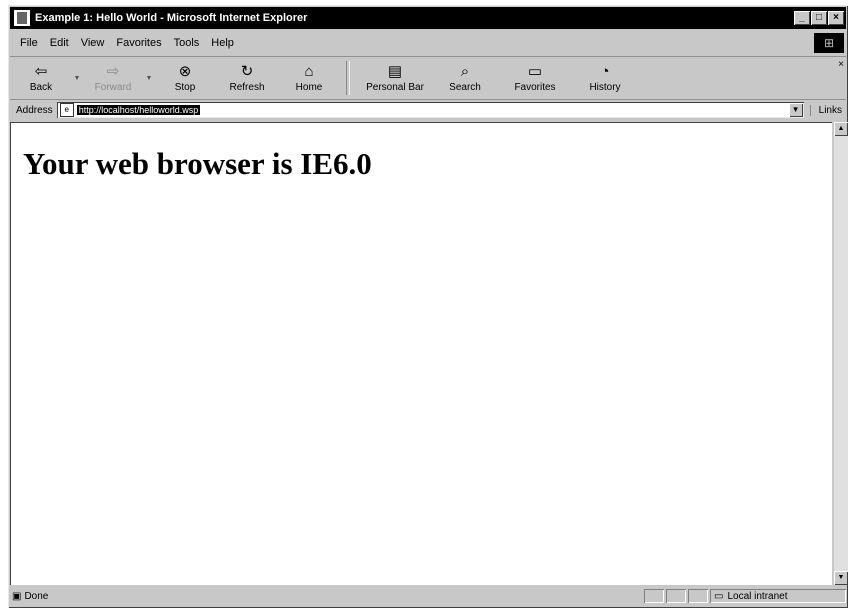 The height and width of the screenshot is (608, 848). Describe the element at coordinates (17, 596) in the screenshot. I see `page-done-icon: ▣` at that location.